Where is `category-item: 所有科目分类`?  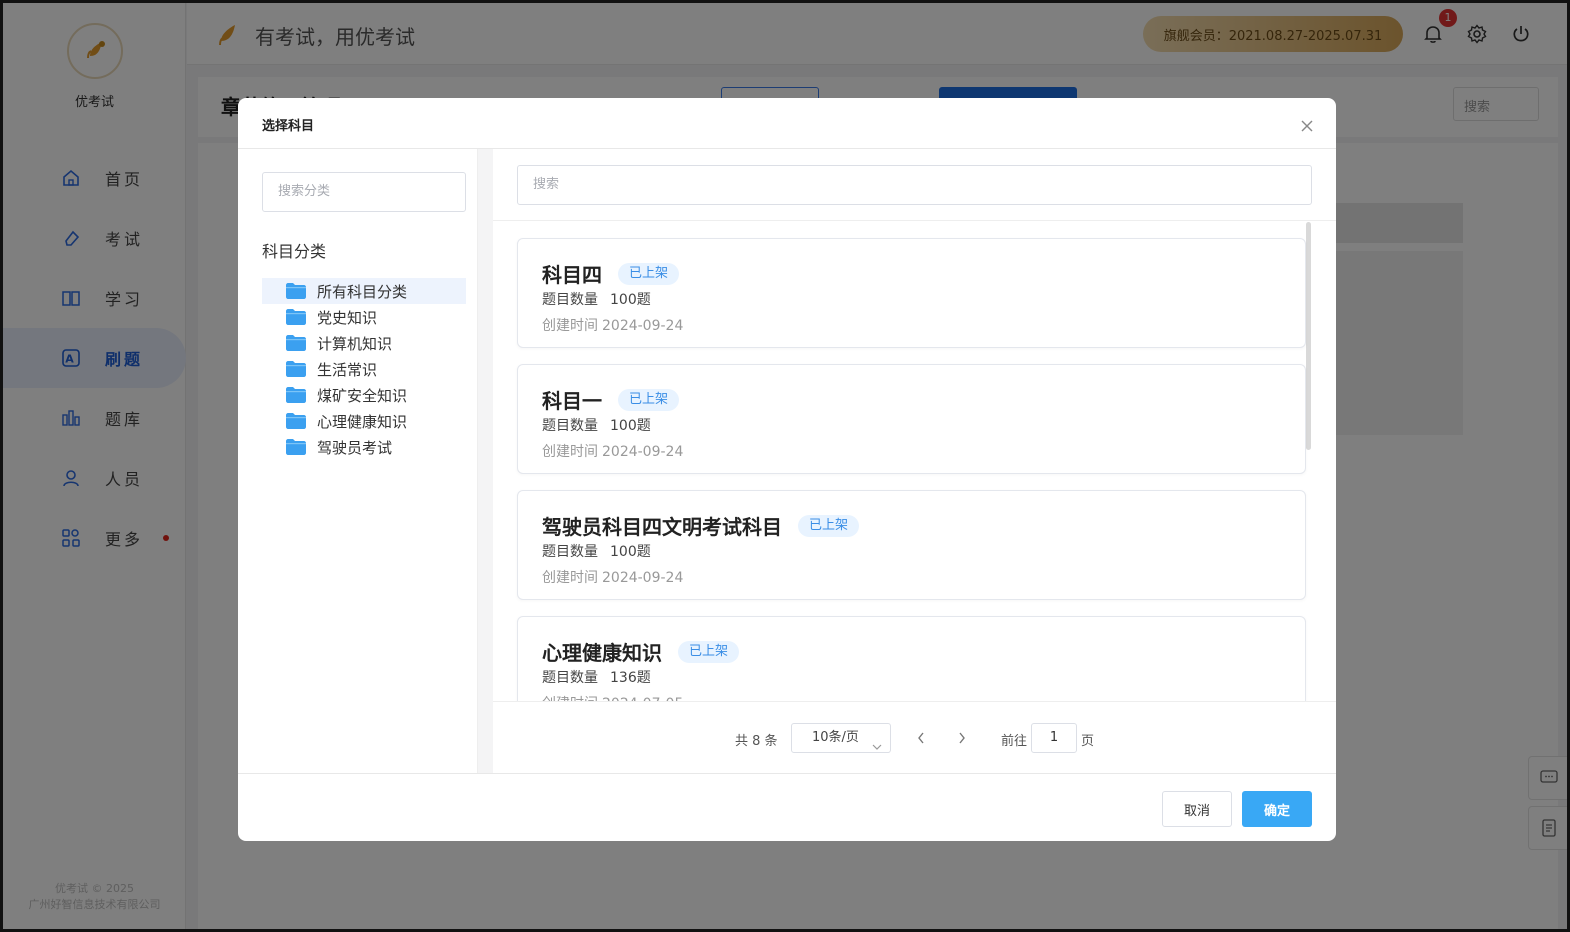
category-item: 所有科目分类 is located at coordinates (364, 291).